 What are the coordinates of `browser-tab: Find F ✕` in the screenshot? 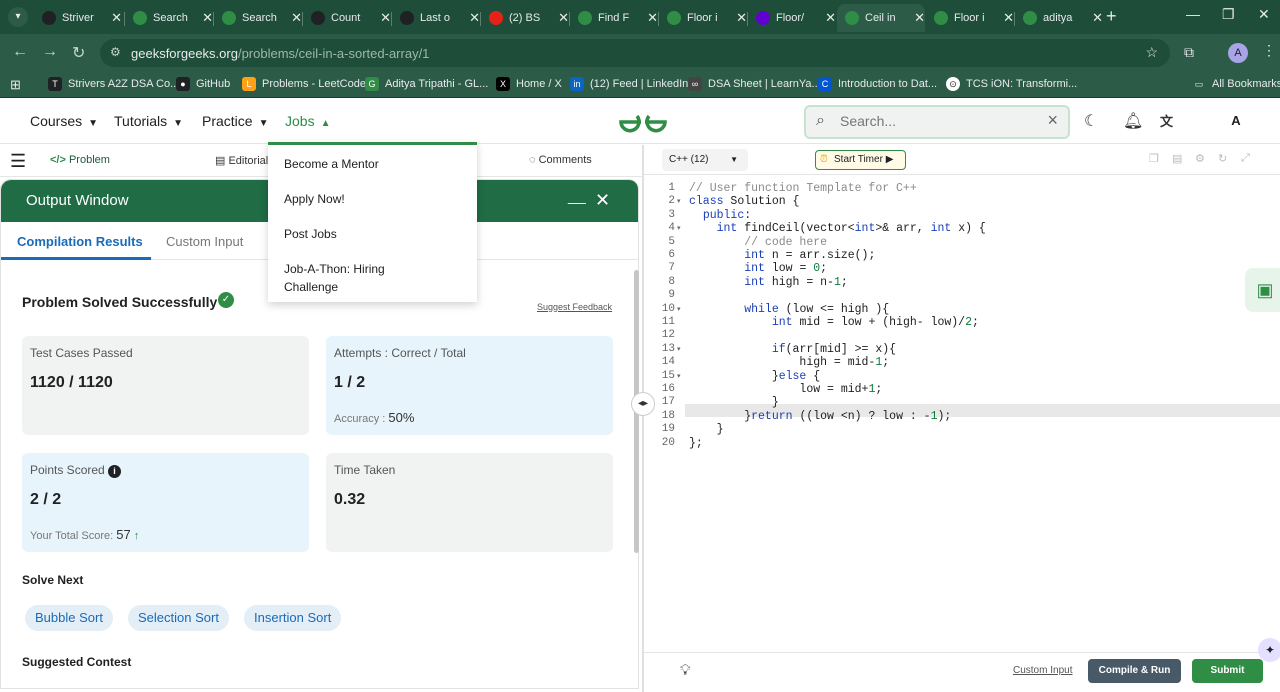 It's located at (614, 18).